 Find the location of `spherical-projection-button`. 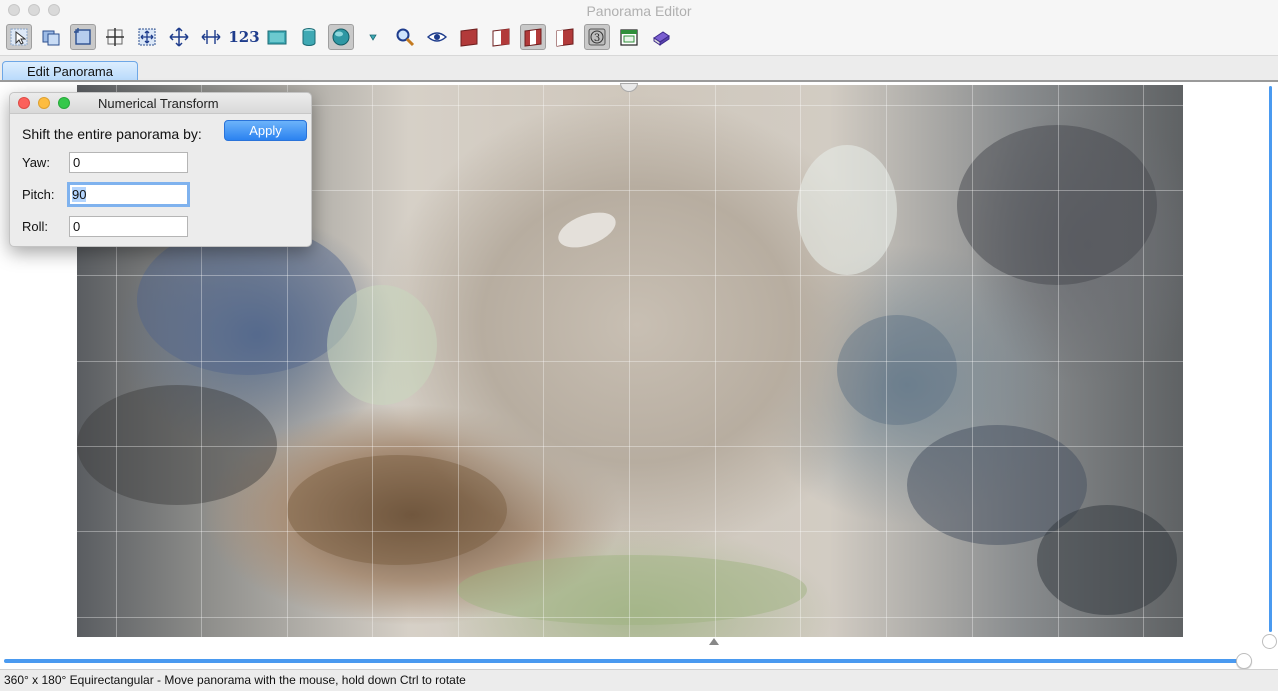

spherical-projection-button is located at coordinates (341, 37).